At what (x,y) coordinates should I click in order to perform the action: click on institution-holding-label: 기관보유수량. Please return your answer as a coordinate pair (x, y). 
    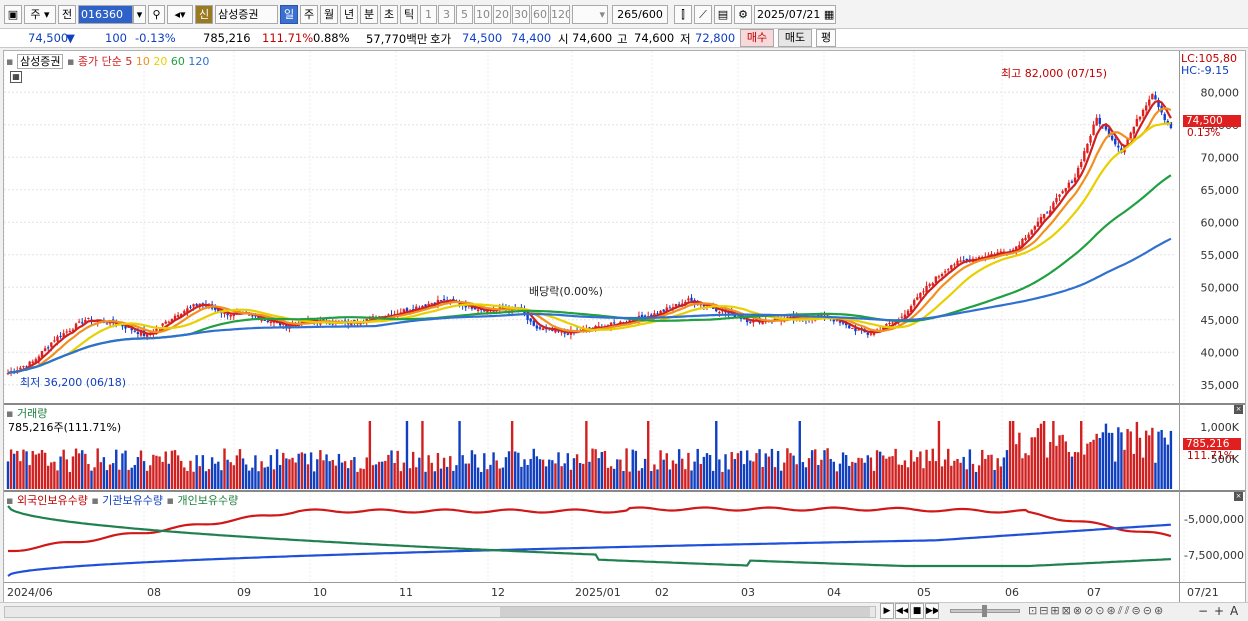
    Looking at the image, I should click on (132, 500).